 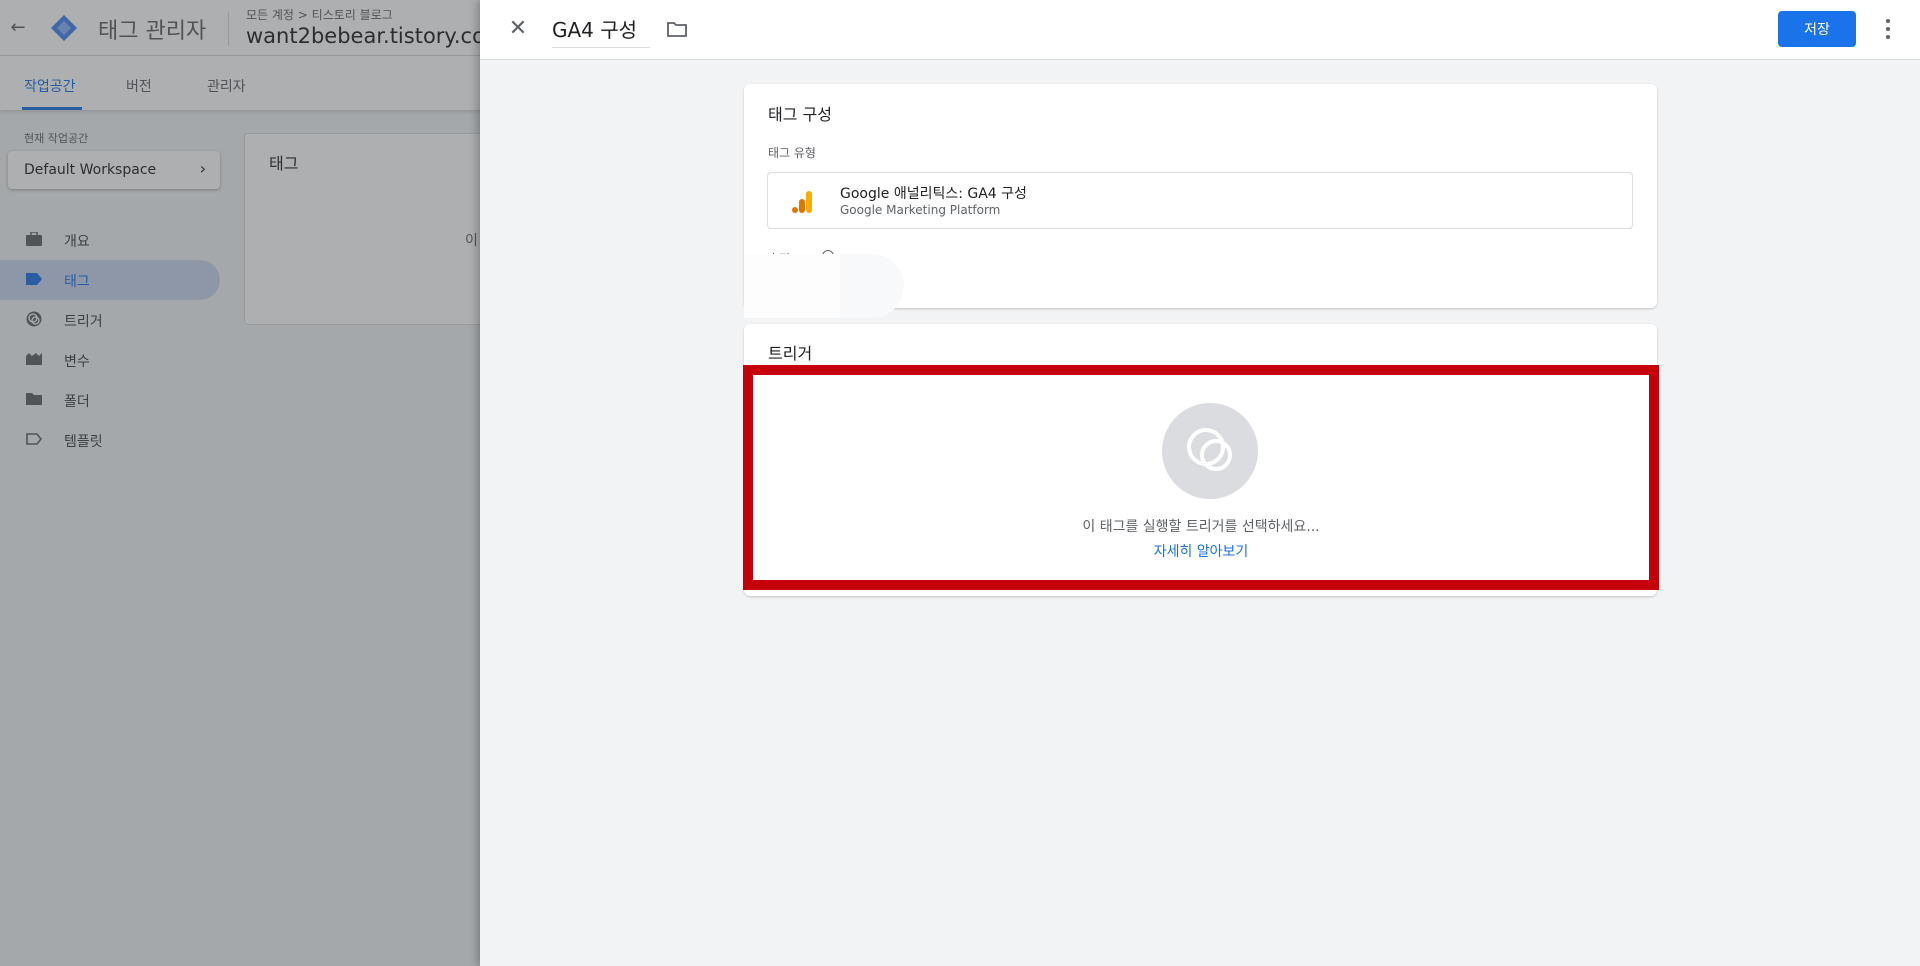 What do you see at coordinates (1888, 29) in the screenshot?
I see `more-vert-icon` at bounding box center [1888, 29].